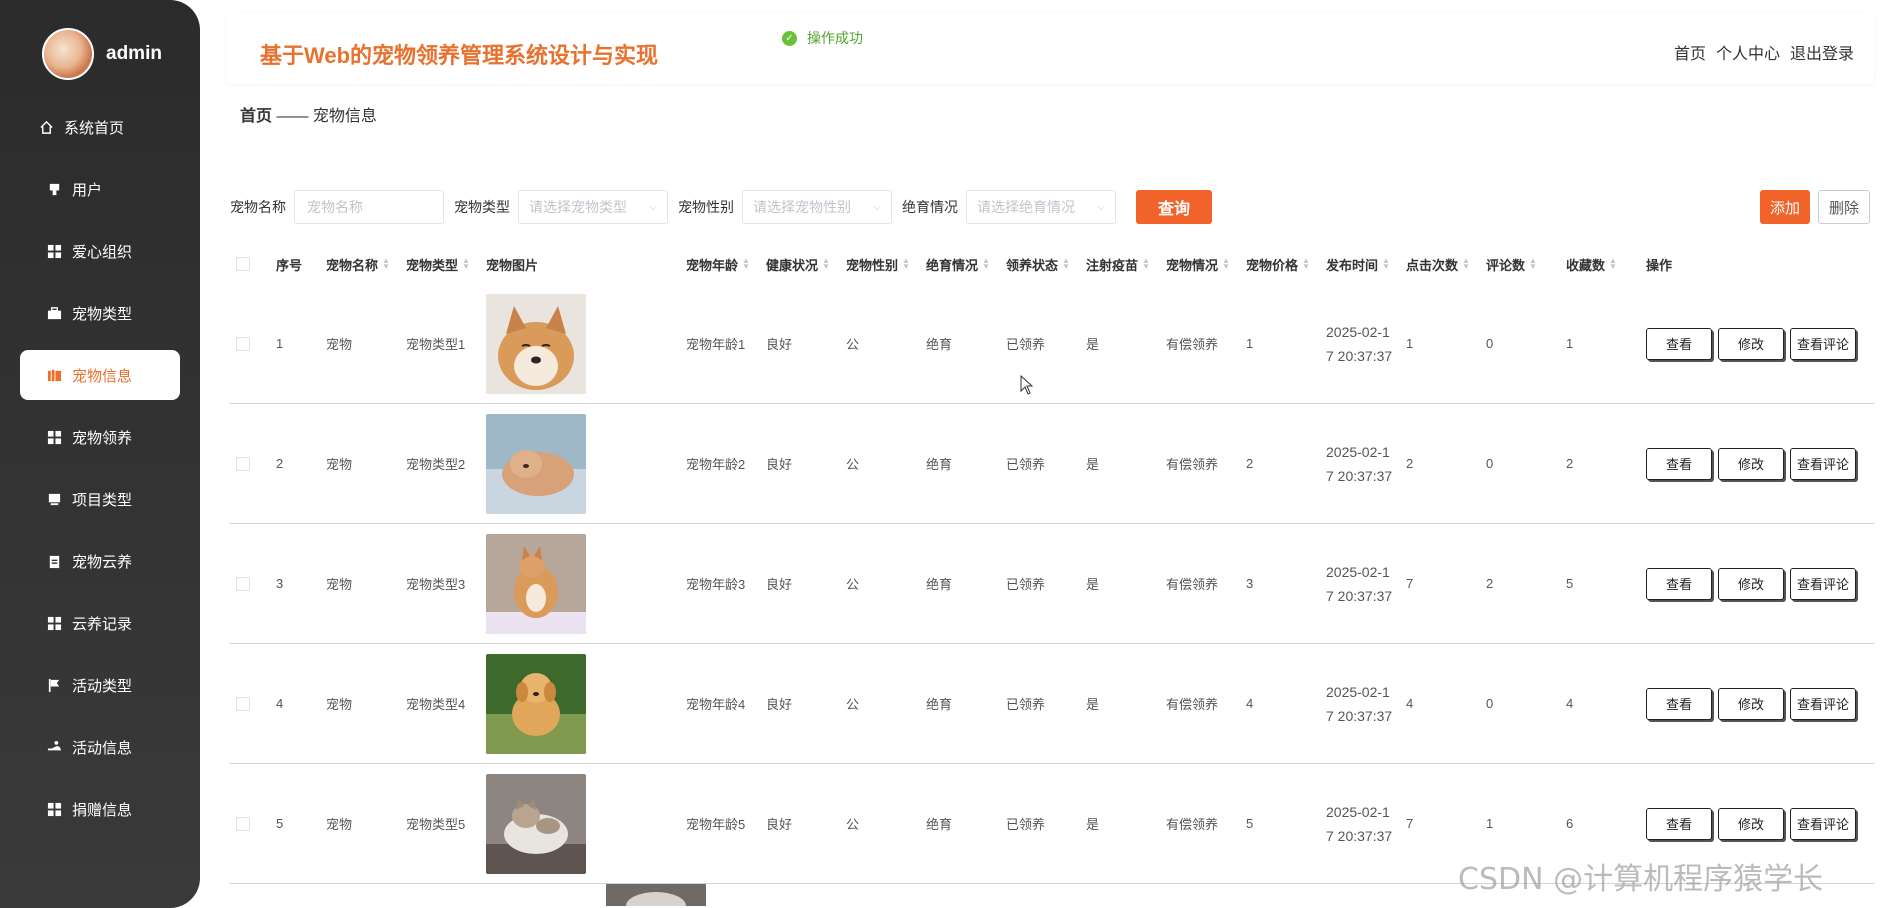 Image resolution: width=1904 pixels, height=908 pixels. What do you see at coordinates (1286, 264) in the screenshot?
I see `col-header-price: 宠物价格 ▲ ▼` at bounding box center [1286, 264].